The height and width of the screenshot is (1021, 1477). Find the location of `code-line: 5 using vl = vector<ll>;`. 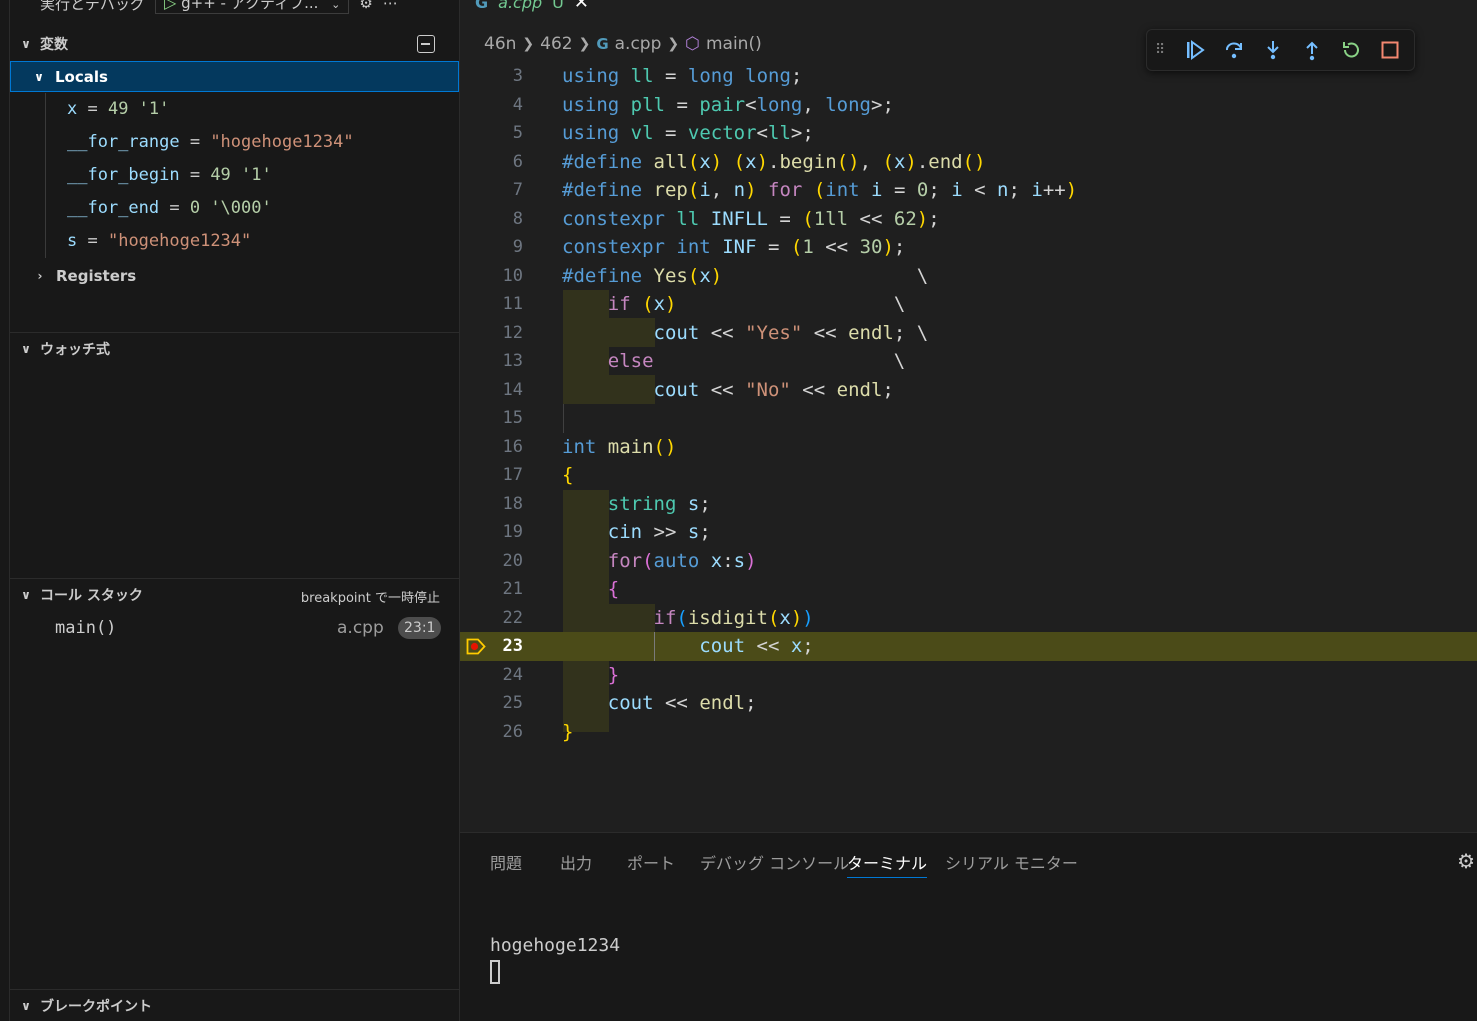

code-line: 5 using vl = vector<ll>; is located at coordinates (968, 133).